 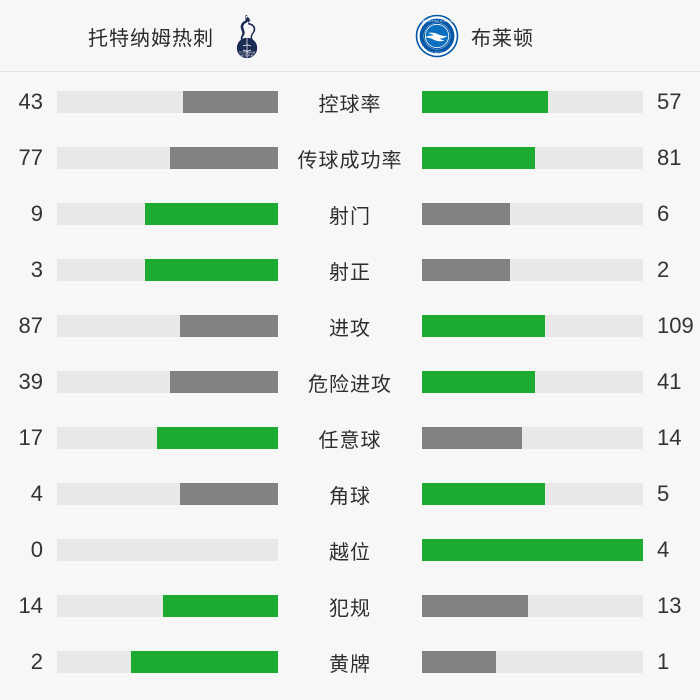 I want to click on stat-row: 0 越位 4, so click(x=350, y=550).